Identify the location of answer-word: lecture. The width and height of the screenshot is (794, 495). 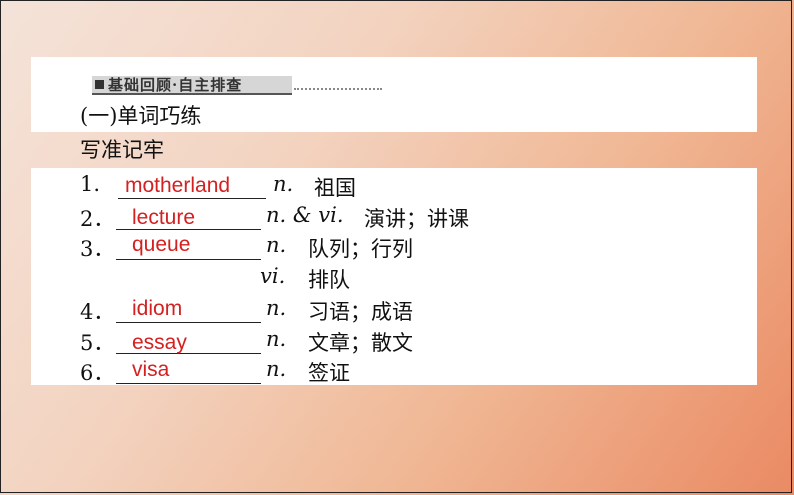
(164, 217).